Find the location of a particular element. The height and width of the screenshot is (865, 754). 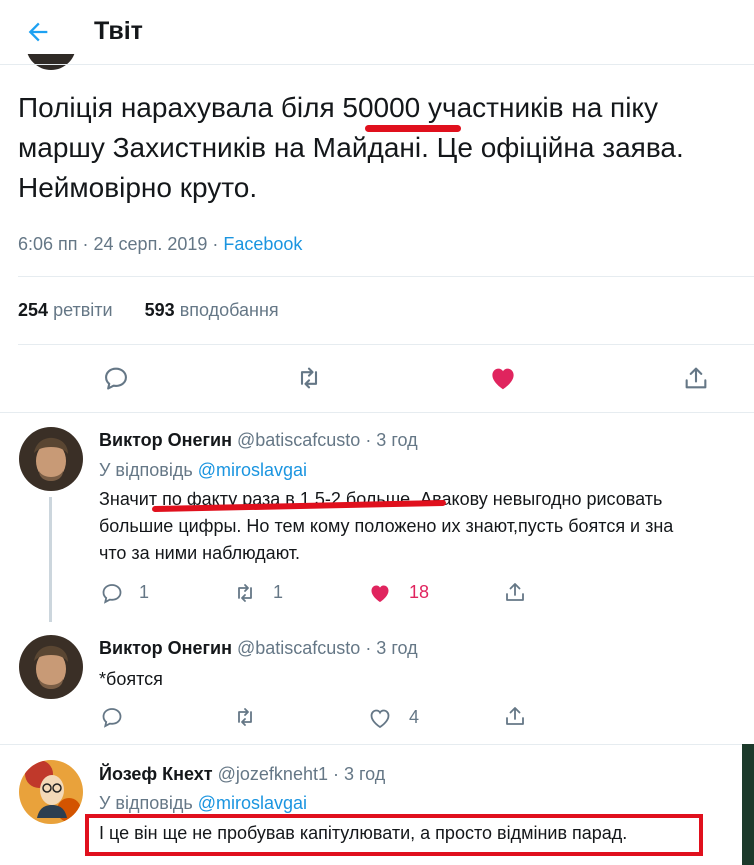

like-button: 18 is located at coordinates (398, 594).